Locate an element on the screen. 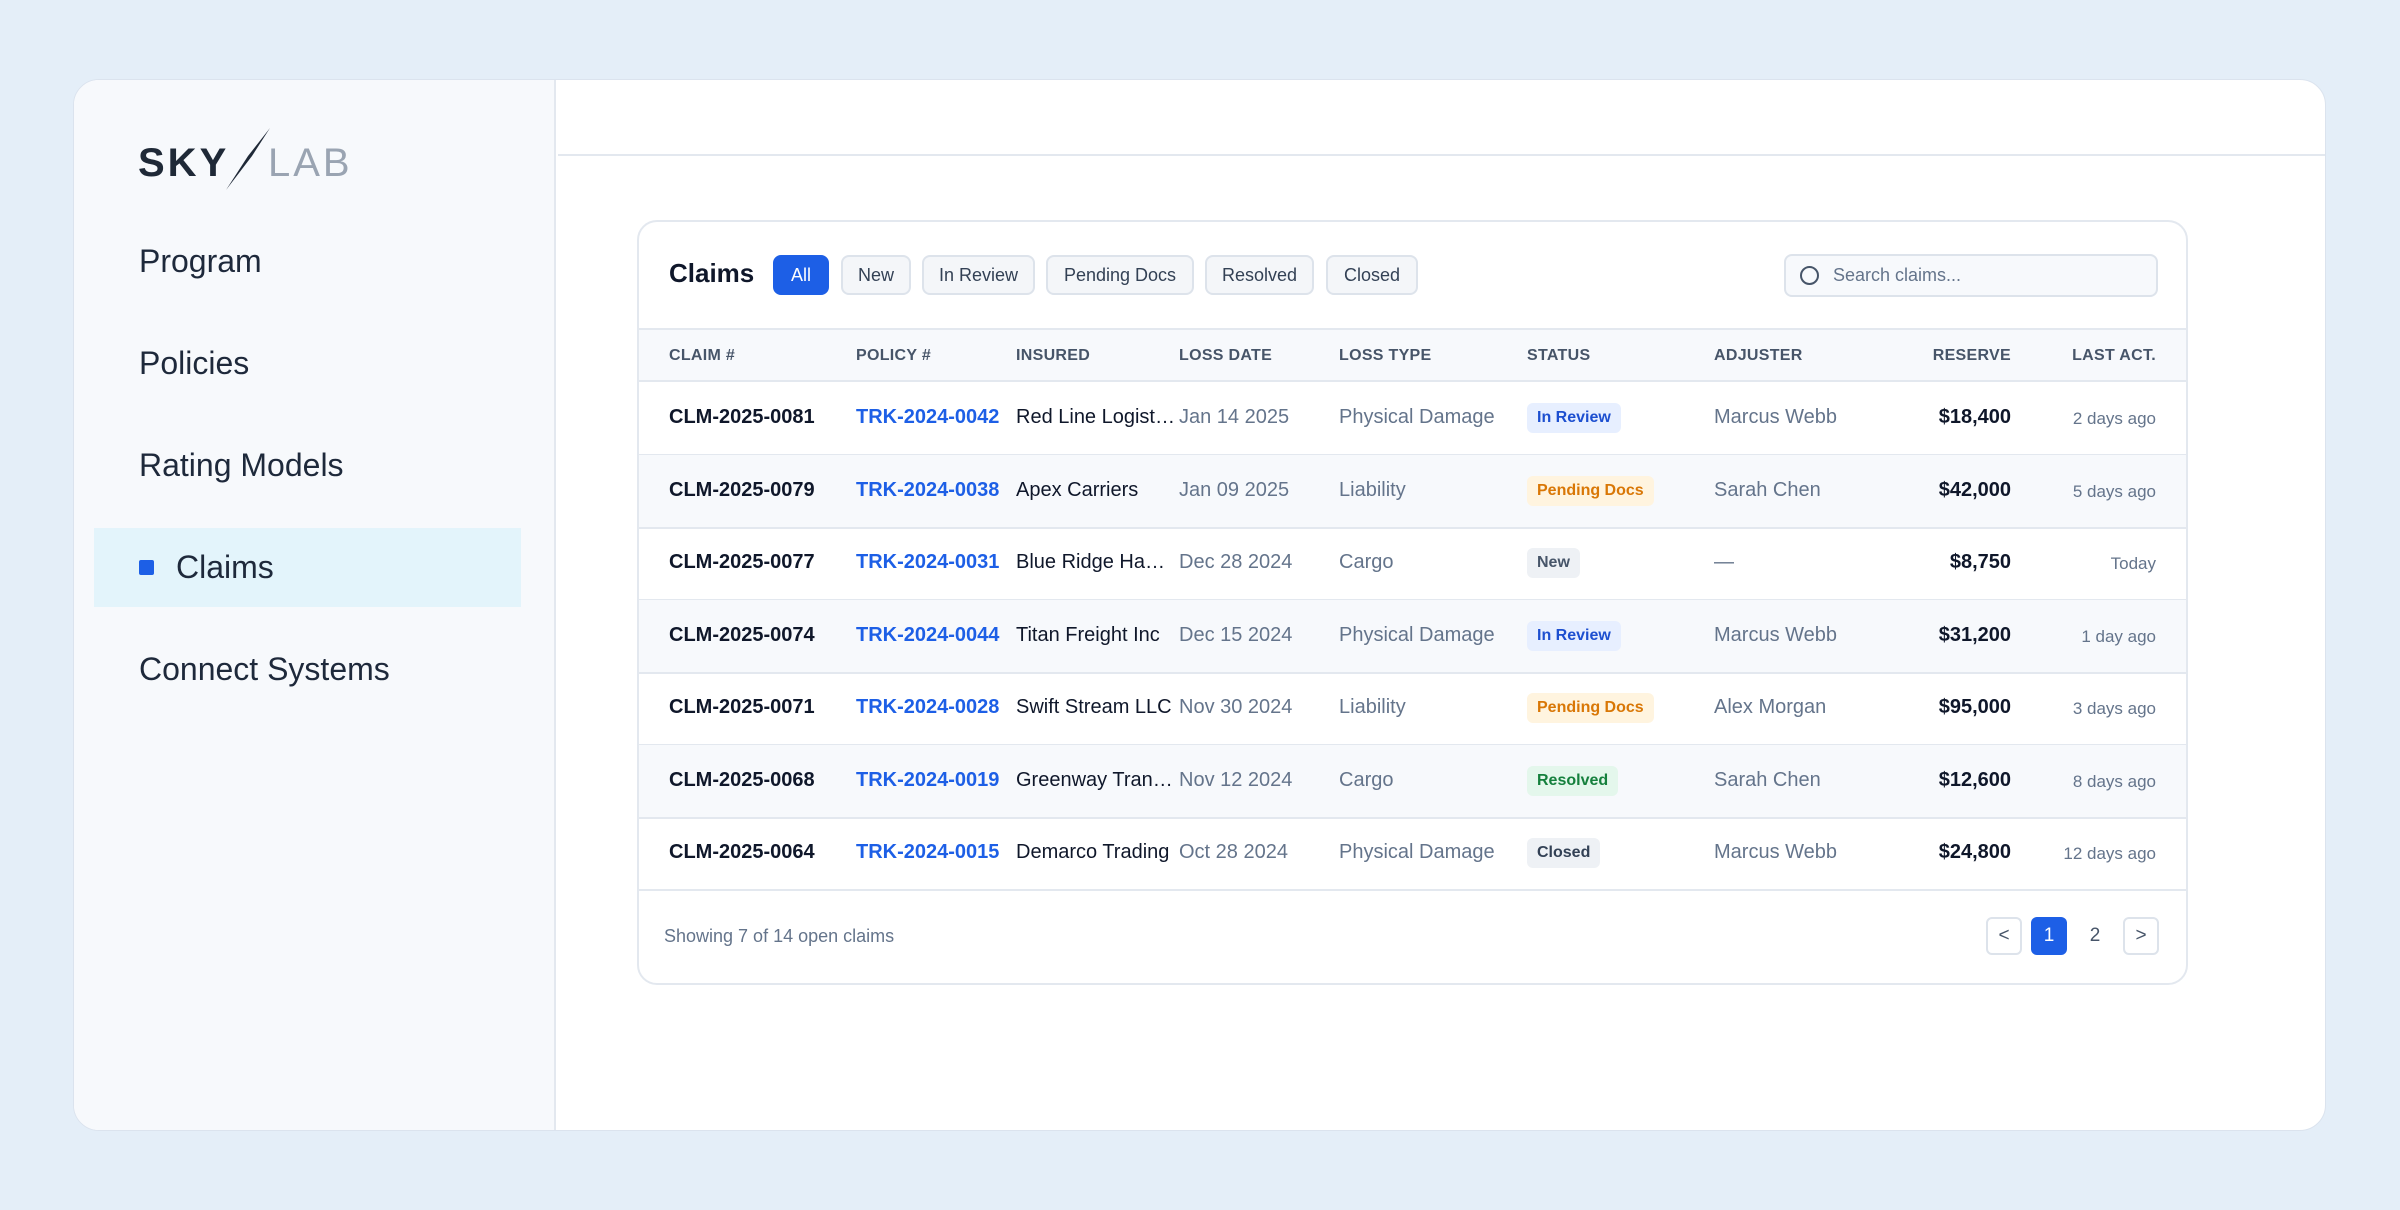  last-activity: 3 days ago is located at coordinates (2114, 708).